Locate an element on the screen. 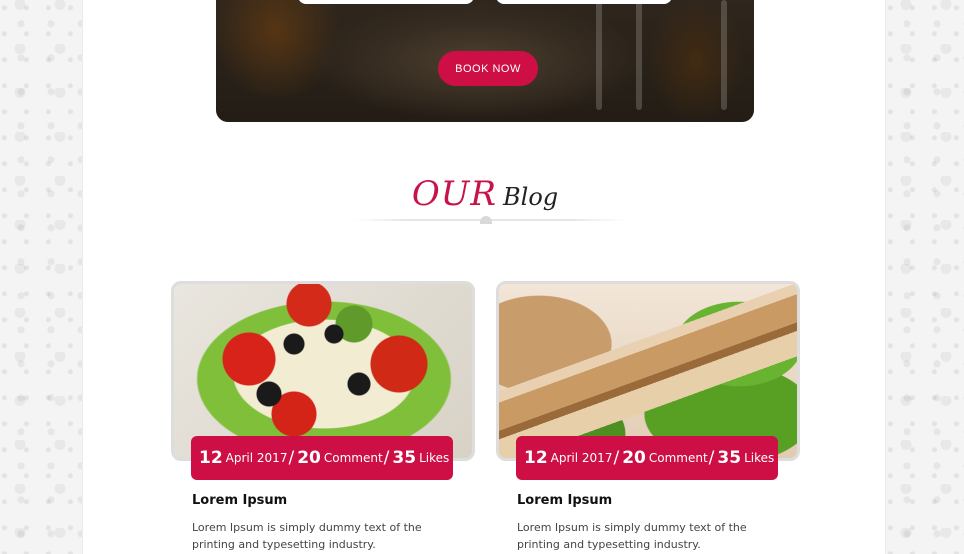 This screenshot has width=964, height=554. title-accent: OUR is located at coordinates (454, 194).